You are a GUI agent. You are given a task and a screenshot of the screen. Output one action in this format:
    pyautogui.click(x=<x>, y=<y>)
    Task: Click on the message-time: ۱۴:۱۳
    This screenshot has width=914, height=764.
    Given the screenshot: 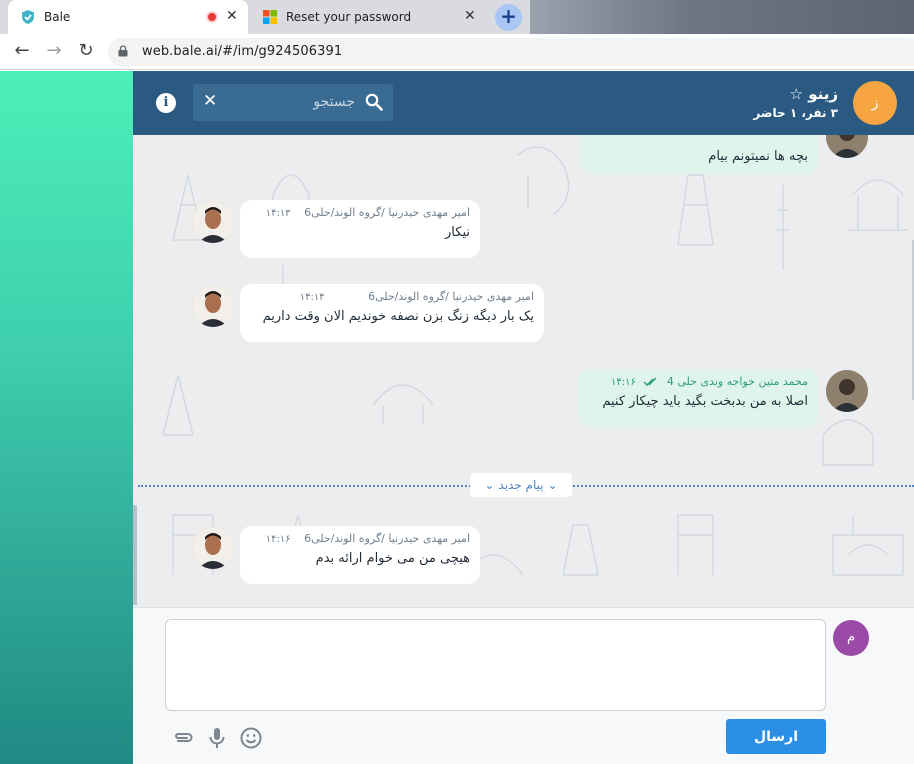 What is the action you would take?
    pyautogui.click(x=278, y=213)
    